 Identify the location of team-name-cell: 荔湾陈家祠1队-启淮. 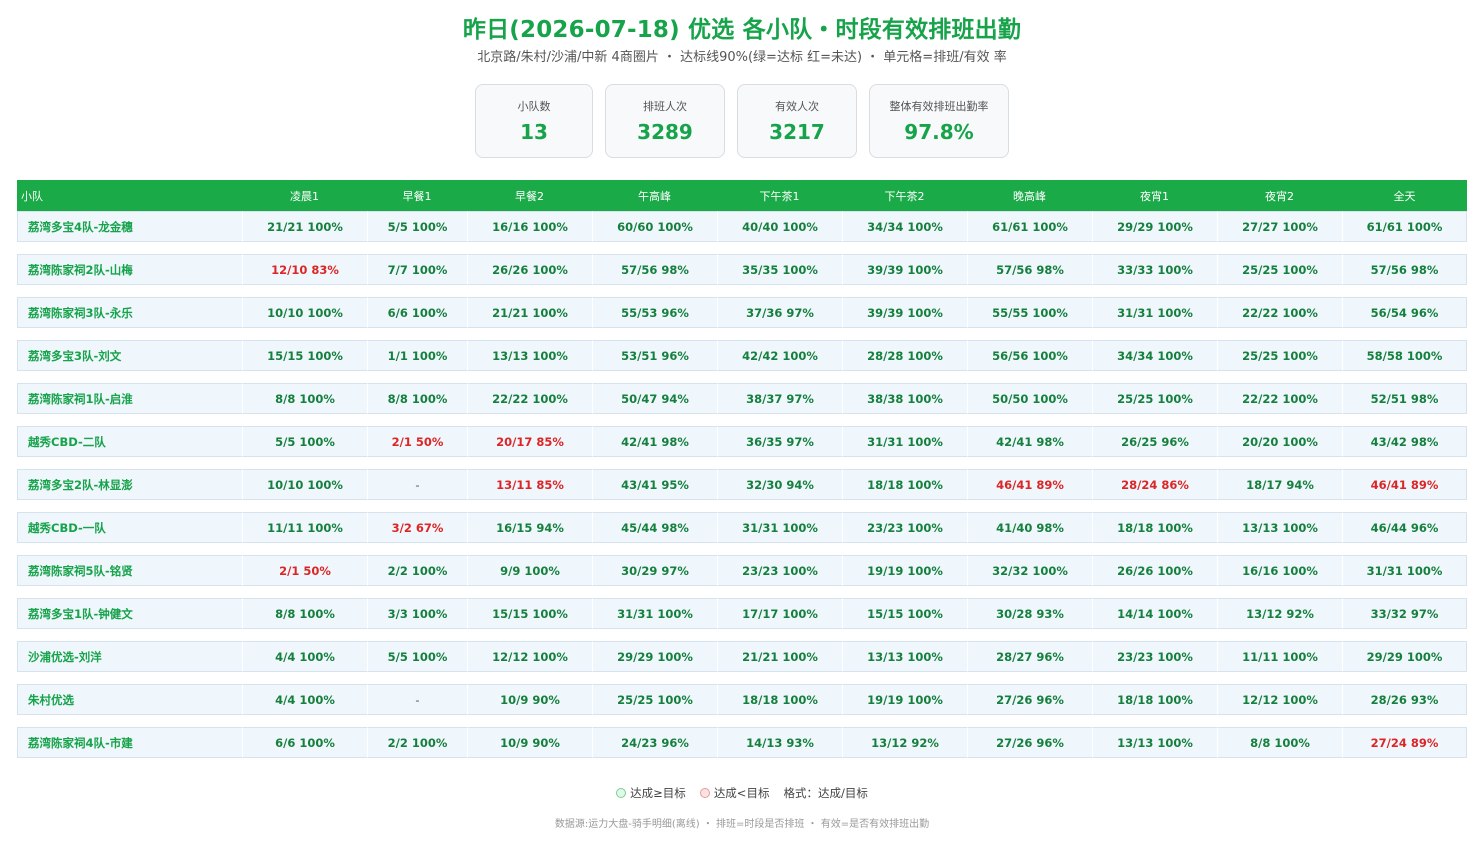
(129, 398).